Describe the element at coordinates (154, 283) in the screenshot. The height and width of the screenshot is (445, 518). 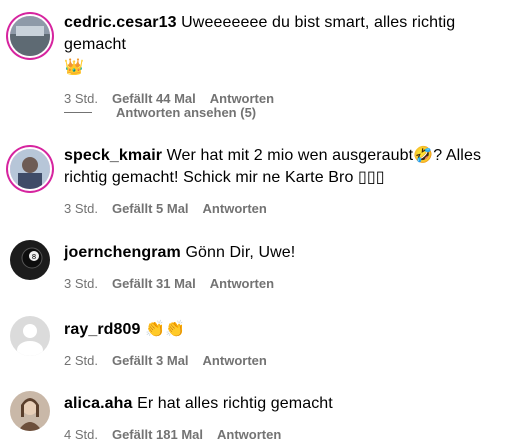
I see `comment-likes: Gefällt 31 Mal` at that location.